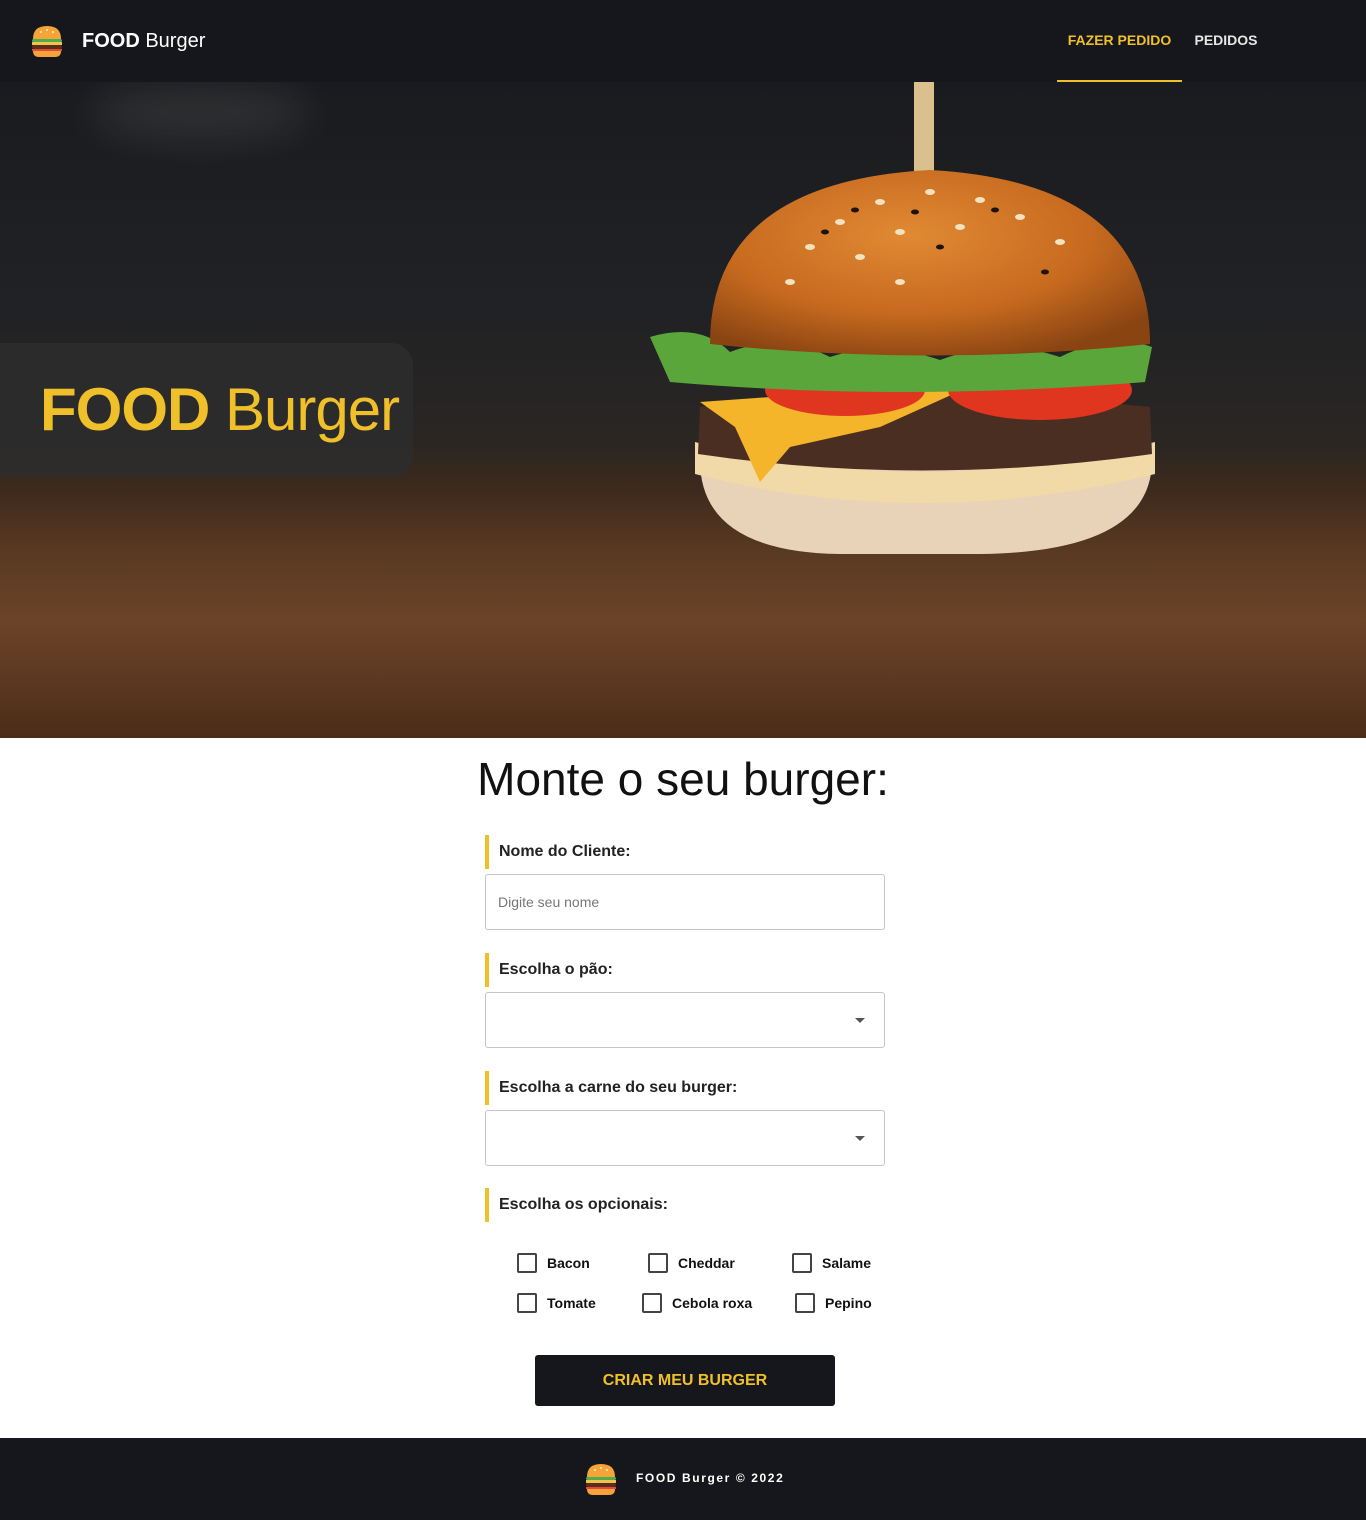  I want to click on bread-label: Escolha o pão:, so click(549, 970).